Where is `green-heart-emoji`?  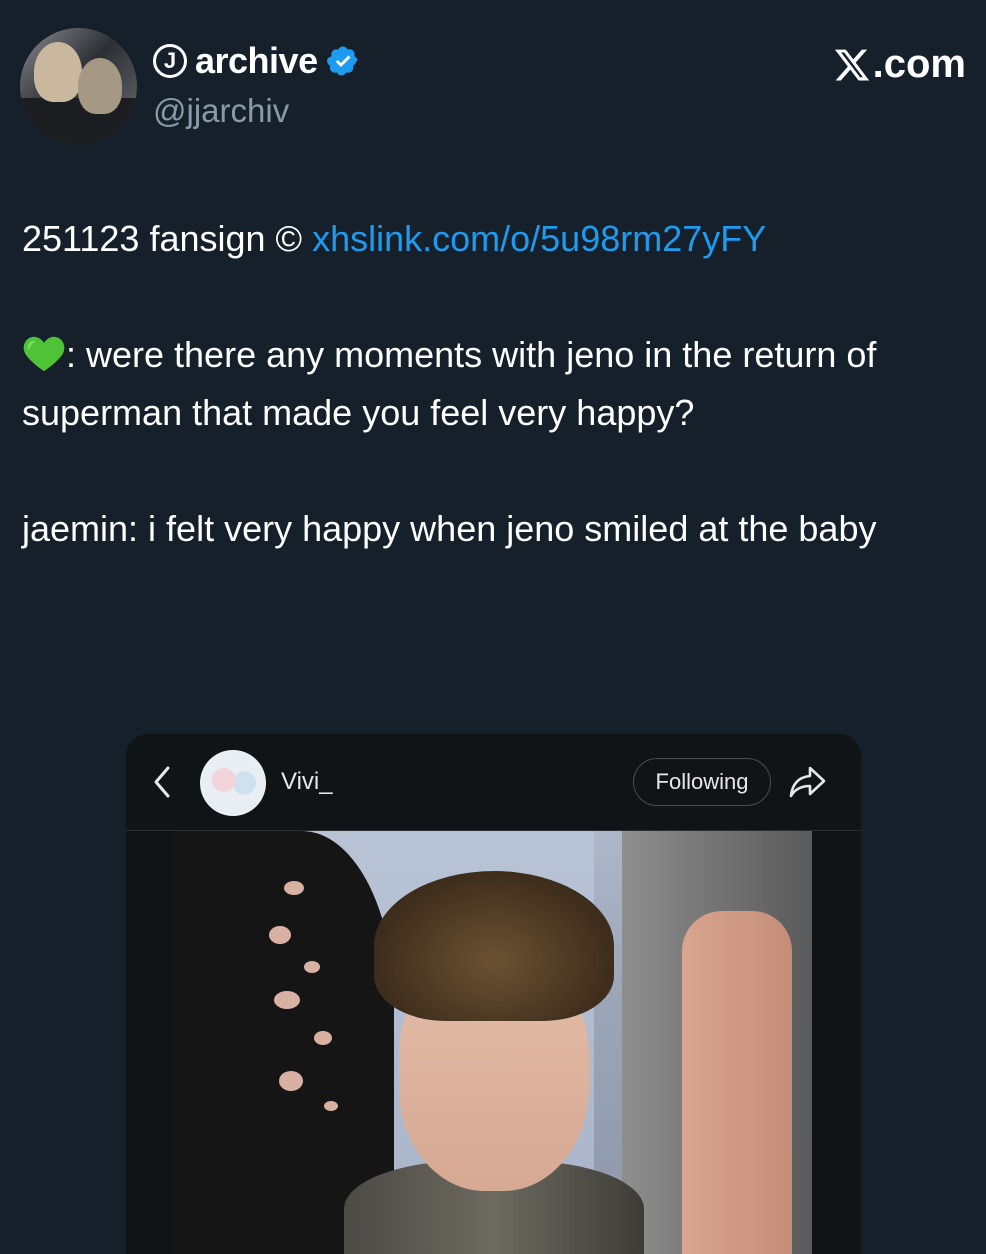 green-heart-emoji is located at coordinates (44, 354).